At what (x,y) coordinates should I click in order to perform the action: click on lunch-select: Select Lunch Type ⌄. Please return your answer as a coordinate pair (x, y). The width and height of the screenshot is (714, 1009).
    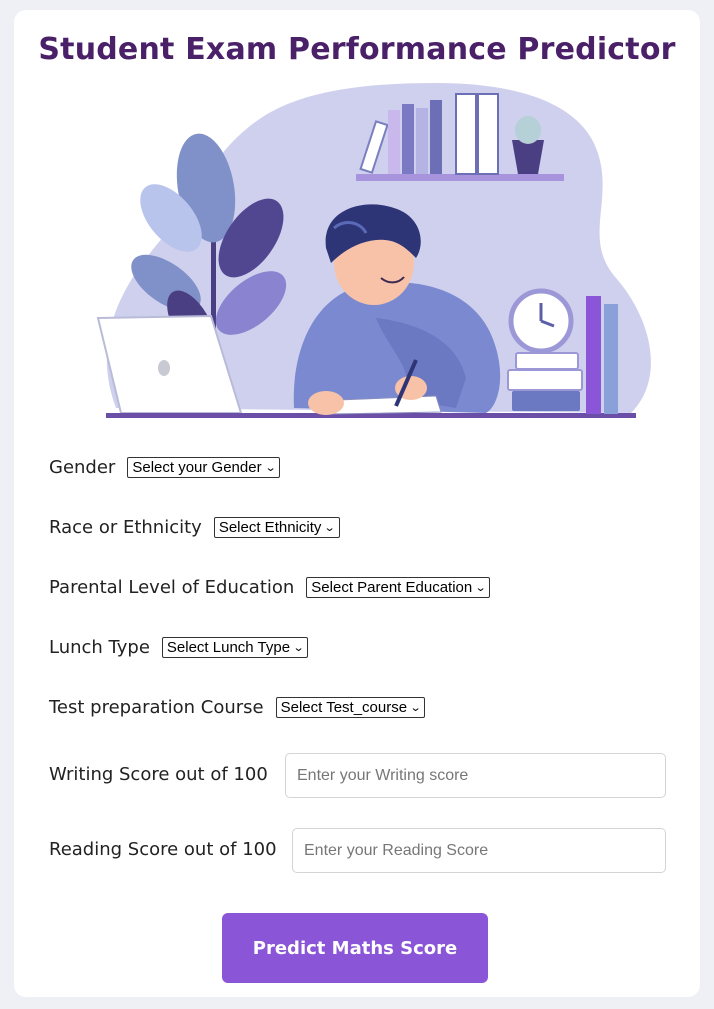
    Looking at the image, I should click on (235, 647).